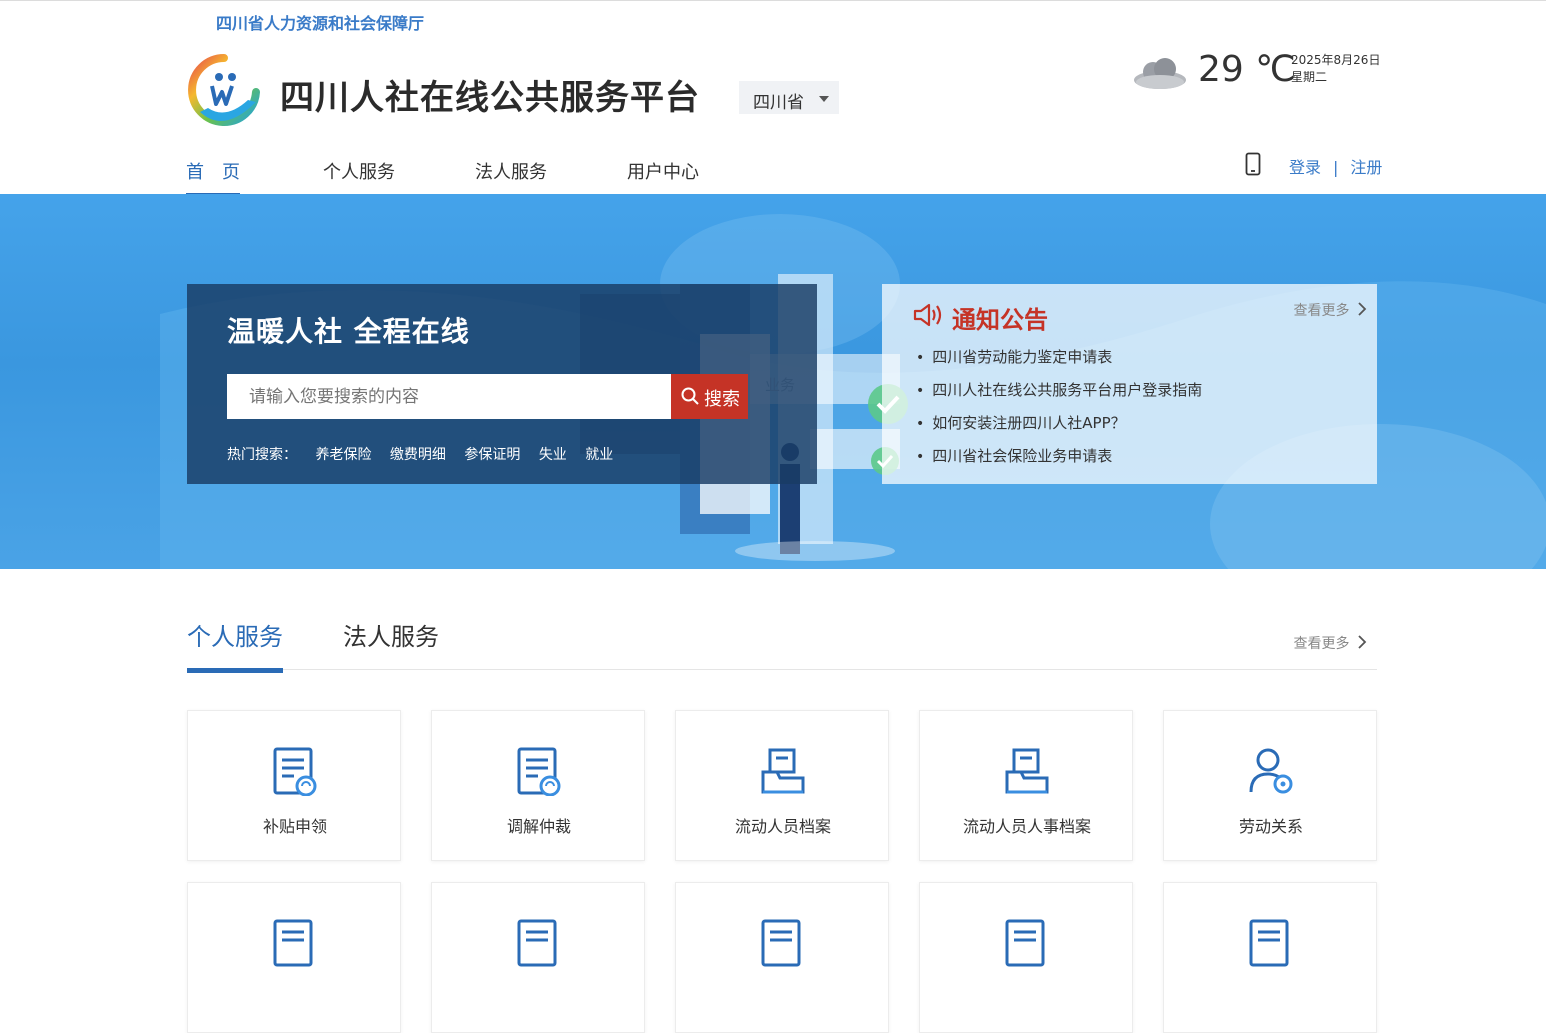 This screenshot has width=1546, height=1033. Describe the element at coordinates (213, 177) in the screenshot. I see `nav-item-home: 首 页` at that location.